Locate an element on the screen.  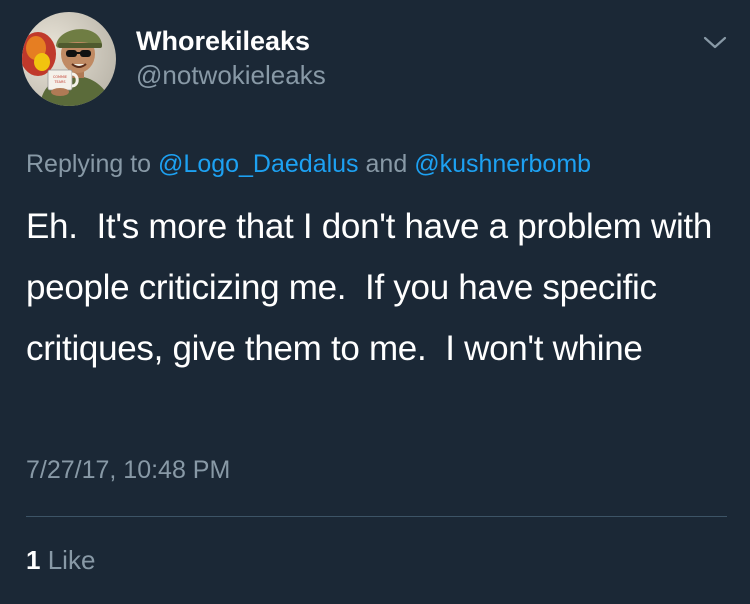
chevron-down-icon is located at coordinates (715, 42).